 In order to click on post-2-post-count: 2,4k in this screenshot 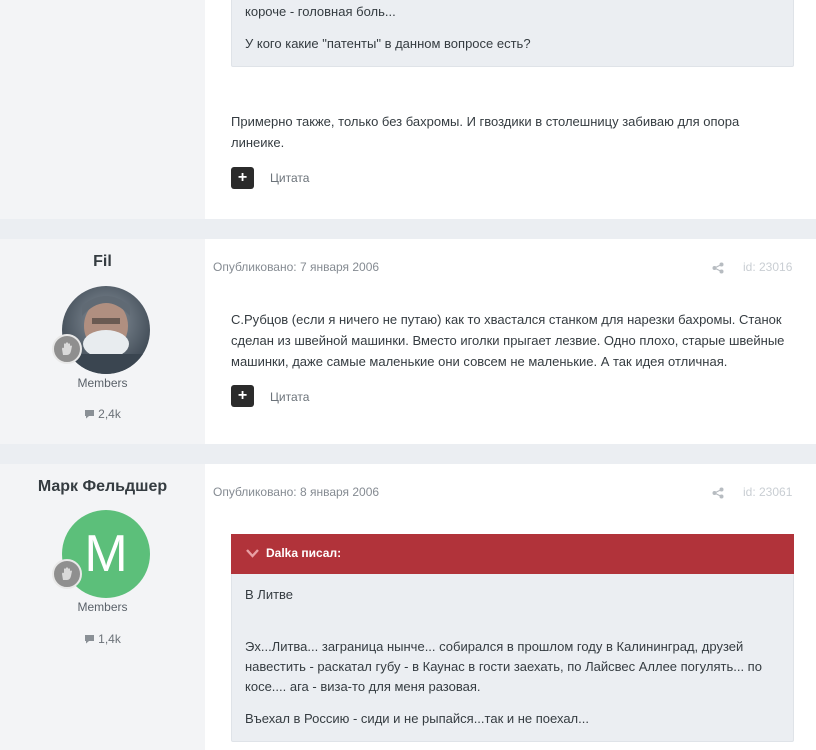, I will do `click(102, 414)`.